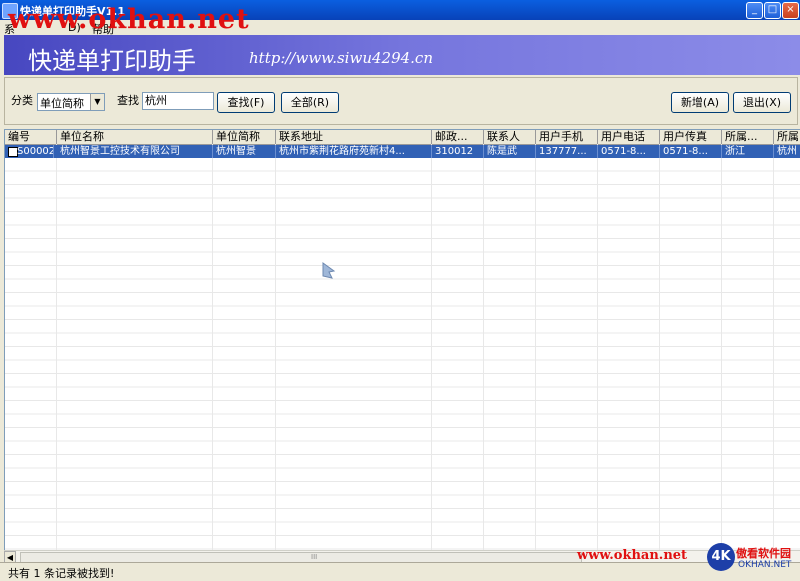  Describe the element at coordinates (35, 151) in the screenshot. I see `cell-id: S00002` at that location.